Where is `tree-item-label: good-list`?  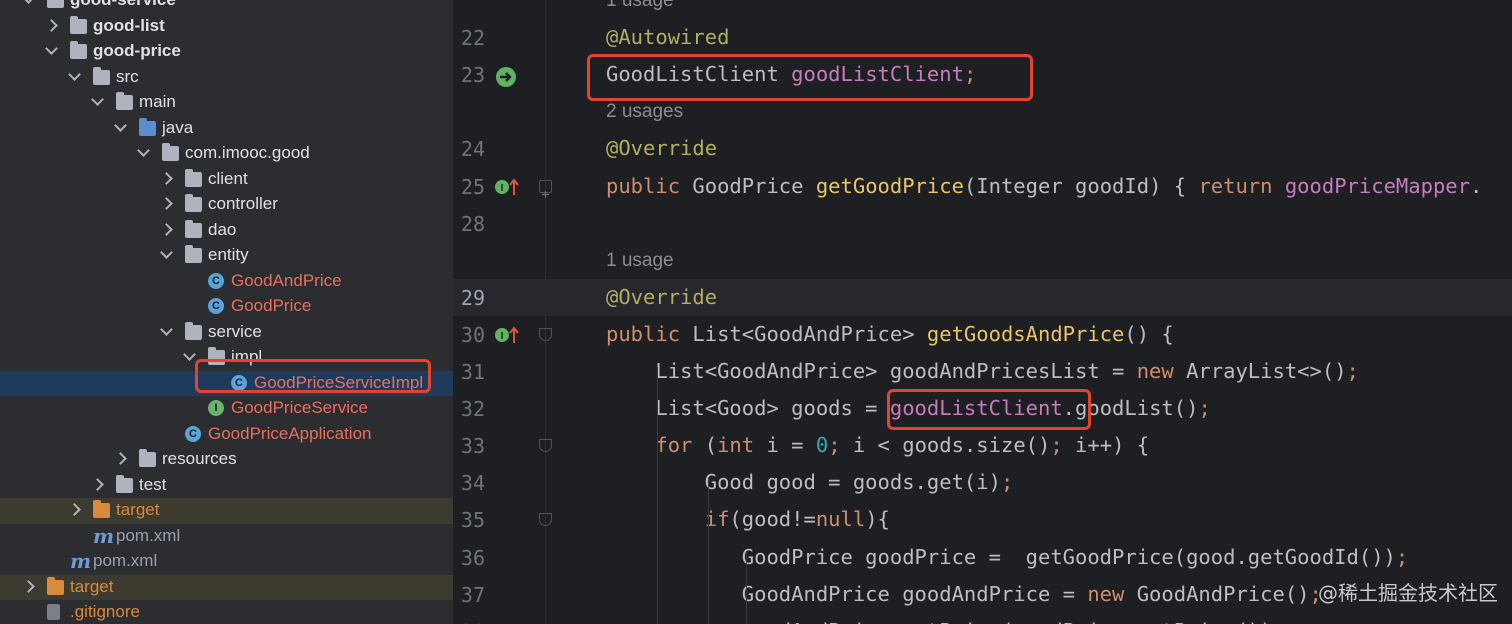
tree-item-label: good-list is located at coordinates (129, 25).